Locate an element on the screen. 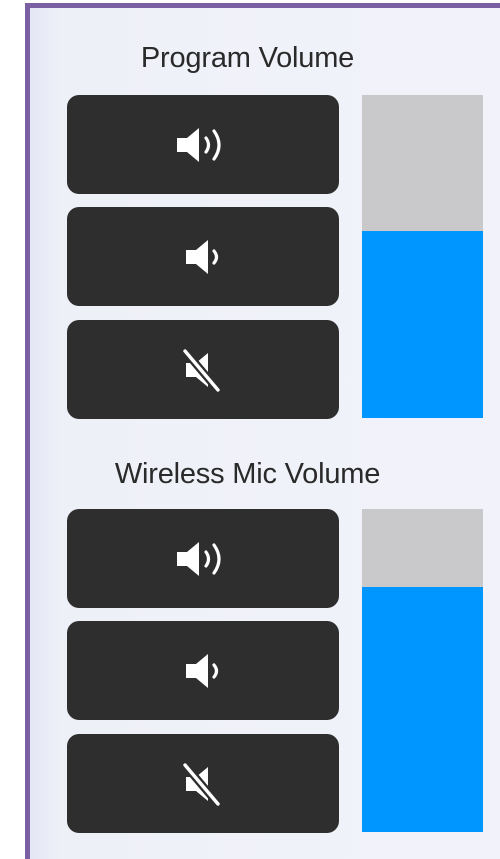 The image size is (500, 859). mic-mute-button is located at coordinates (203, 783).